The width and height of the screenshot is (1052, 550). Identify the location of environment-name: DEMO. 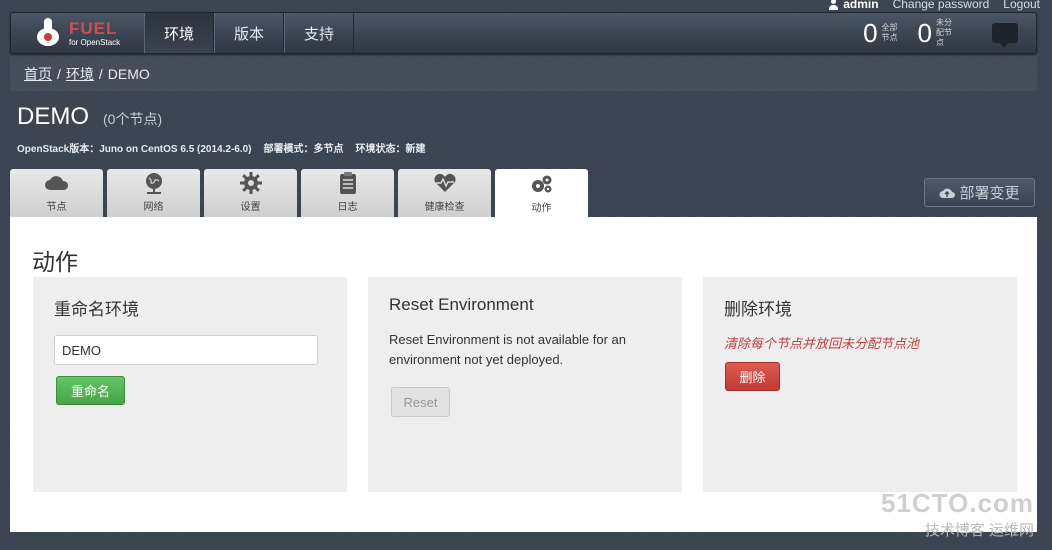
(53, 116).